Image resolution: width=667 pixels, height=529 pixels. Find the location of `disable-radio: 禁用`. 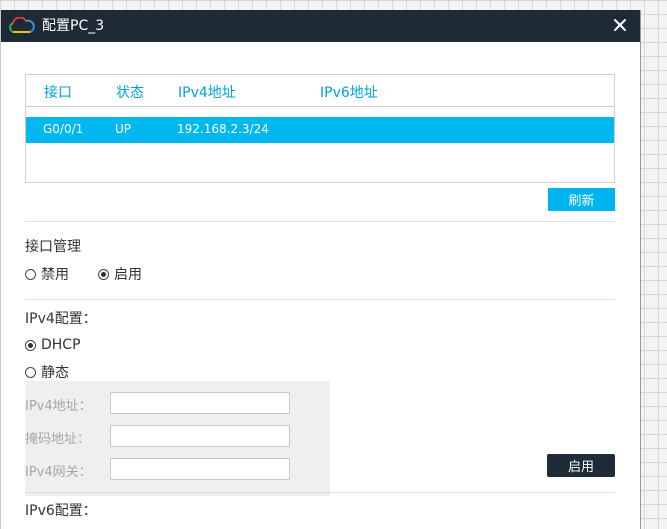

disable-radio: 禁用 is located at coordinates (47, 274).